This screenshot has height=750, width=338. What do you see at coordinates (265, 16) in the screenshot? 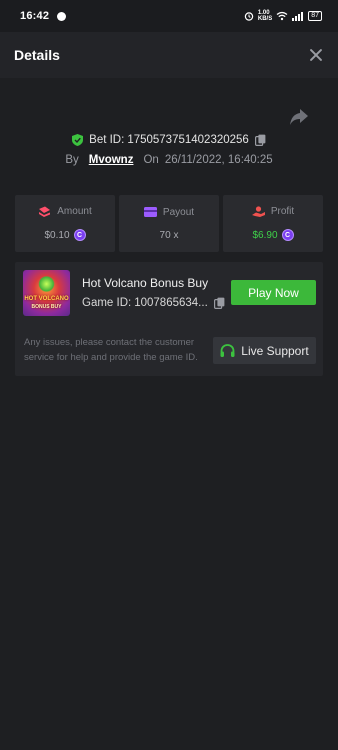
I see `network-speed: 1.00 KB/S` at bounding box center [265, 16].